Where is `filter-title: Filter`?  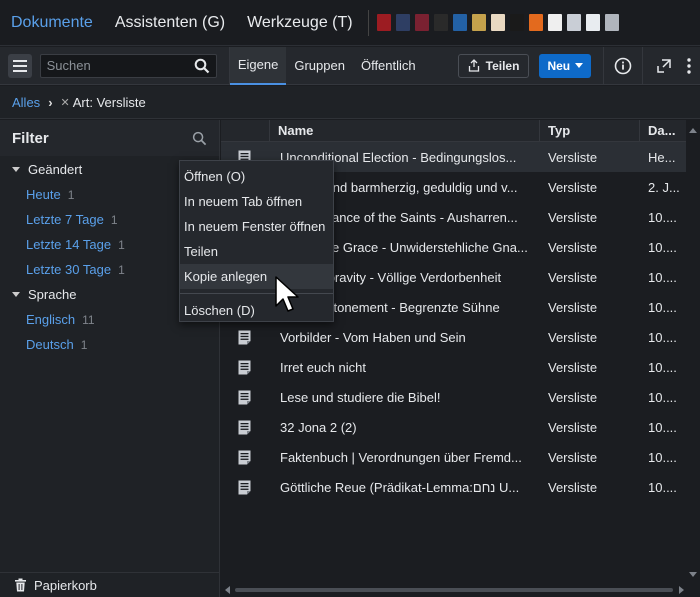 filter-title: Filter is located at coordinates (30, 138).